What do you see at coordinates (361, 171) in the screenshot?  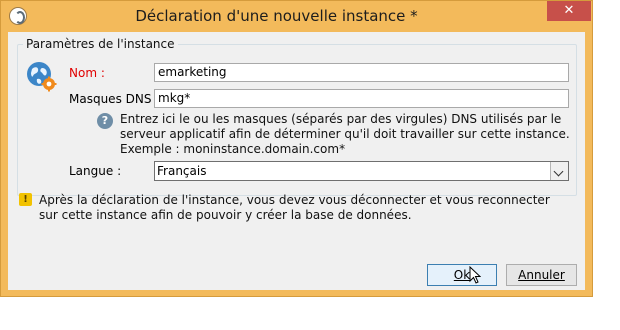 I see `langue-select: Français` at bounding box center [361, 171].